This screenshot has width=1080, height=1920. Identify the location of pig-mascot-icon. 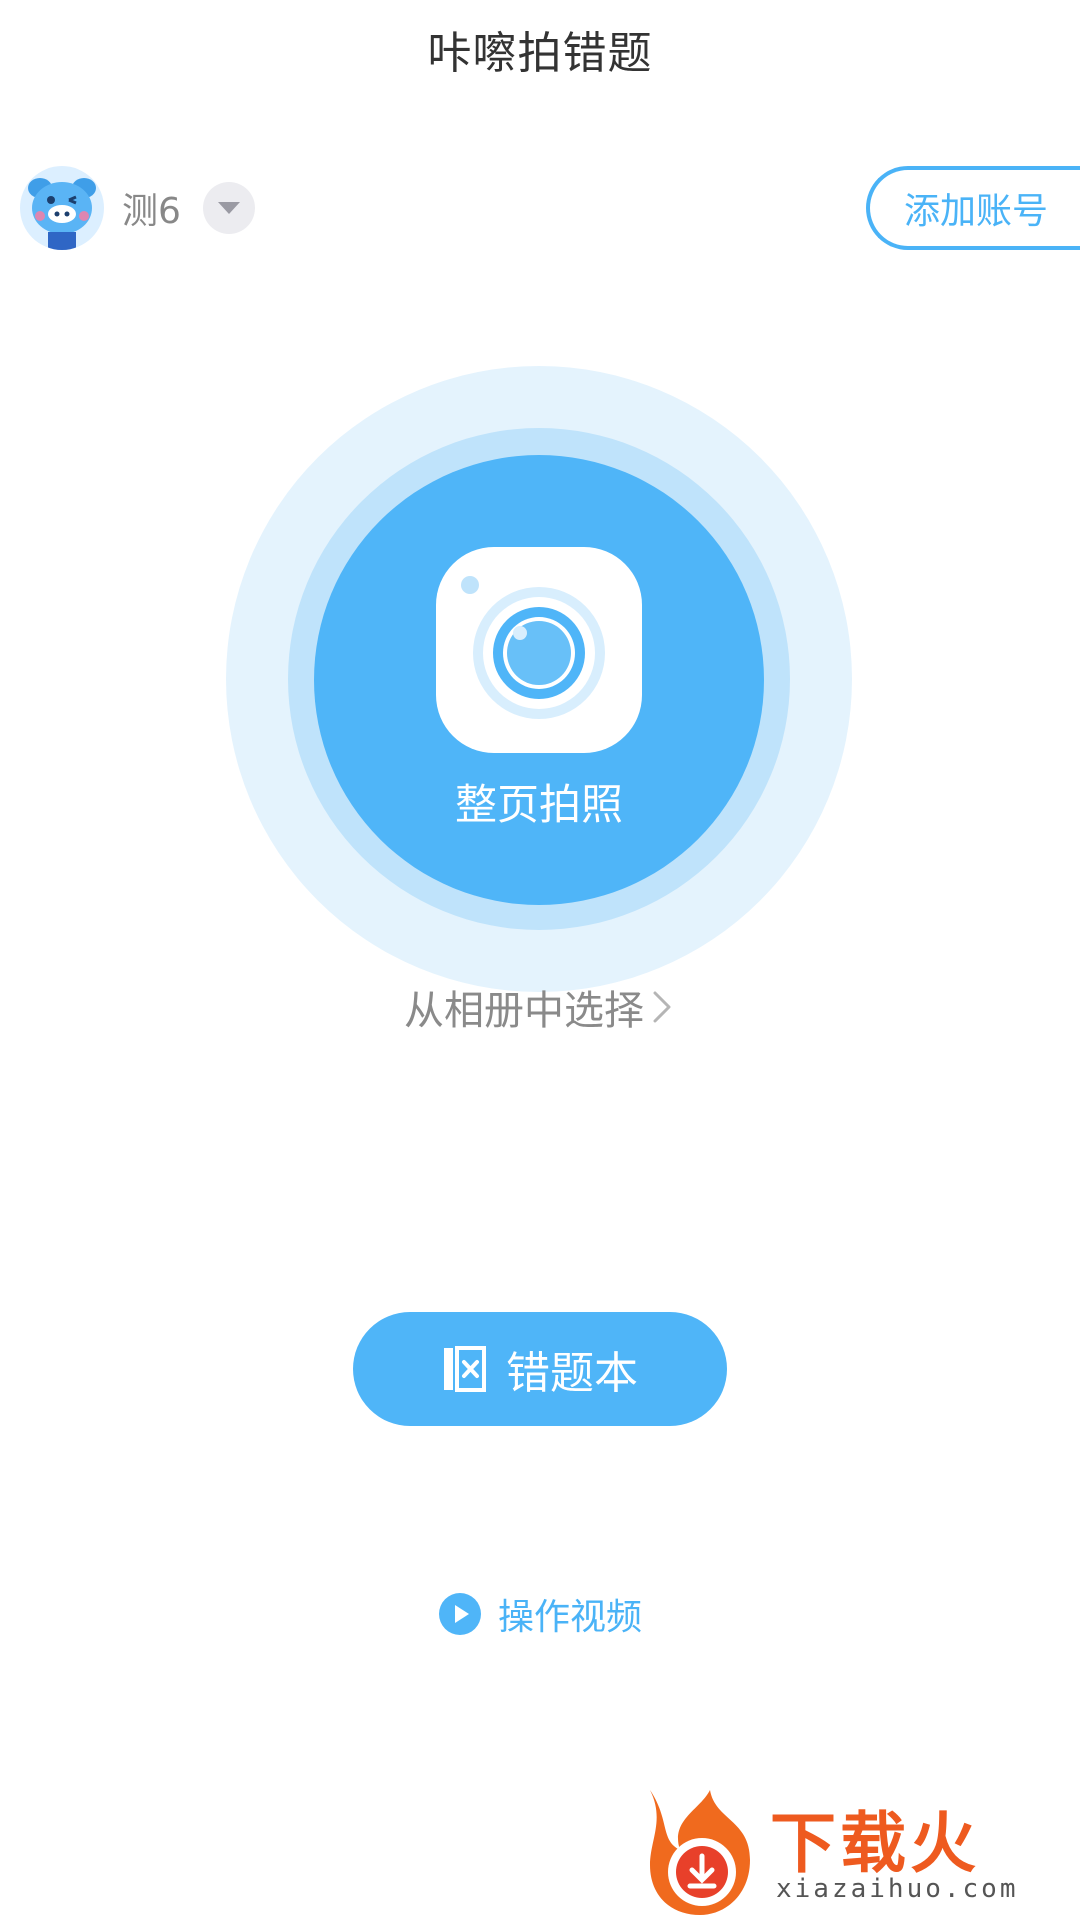
(62, 214).